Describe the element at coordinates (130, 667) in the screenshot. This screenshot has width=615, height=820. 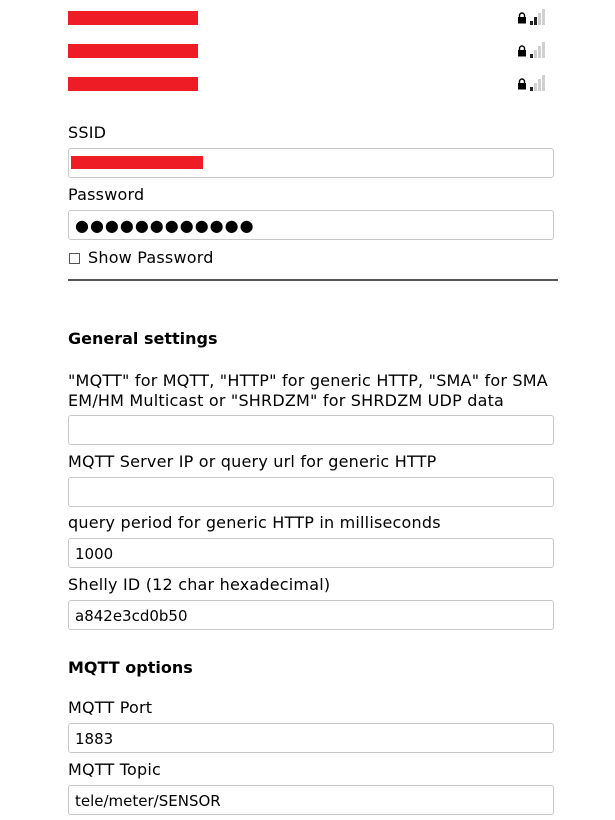
I see `mqtt-options-heading: MQTT options` at that location.